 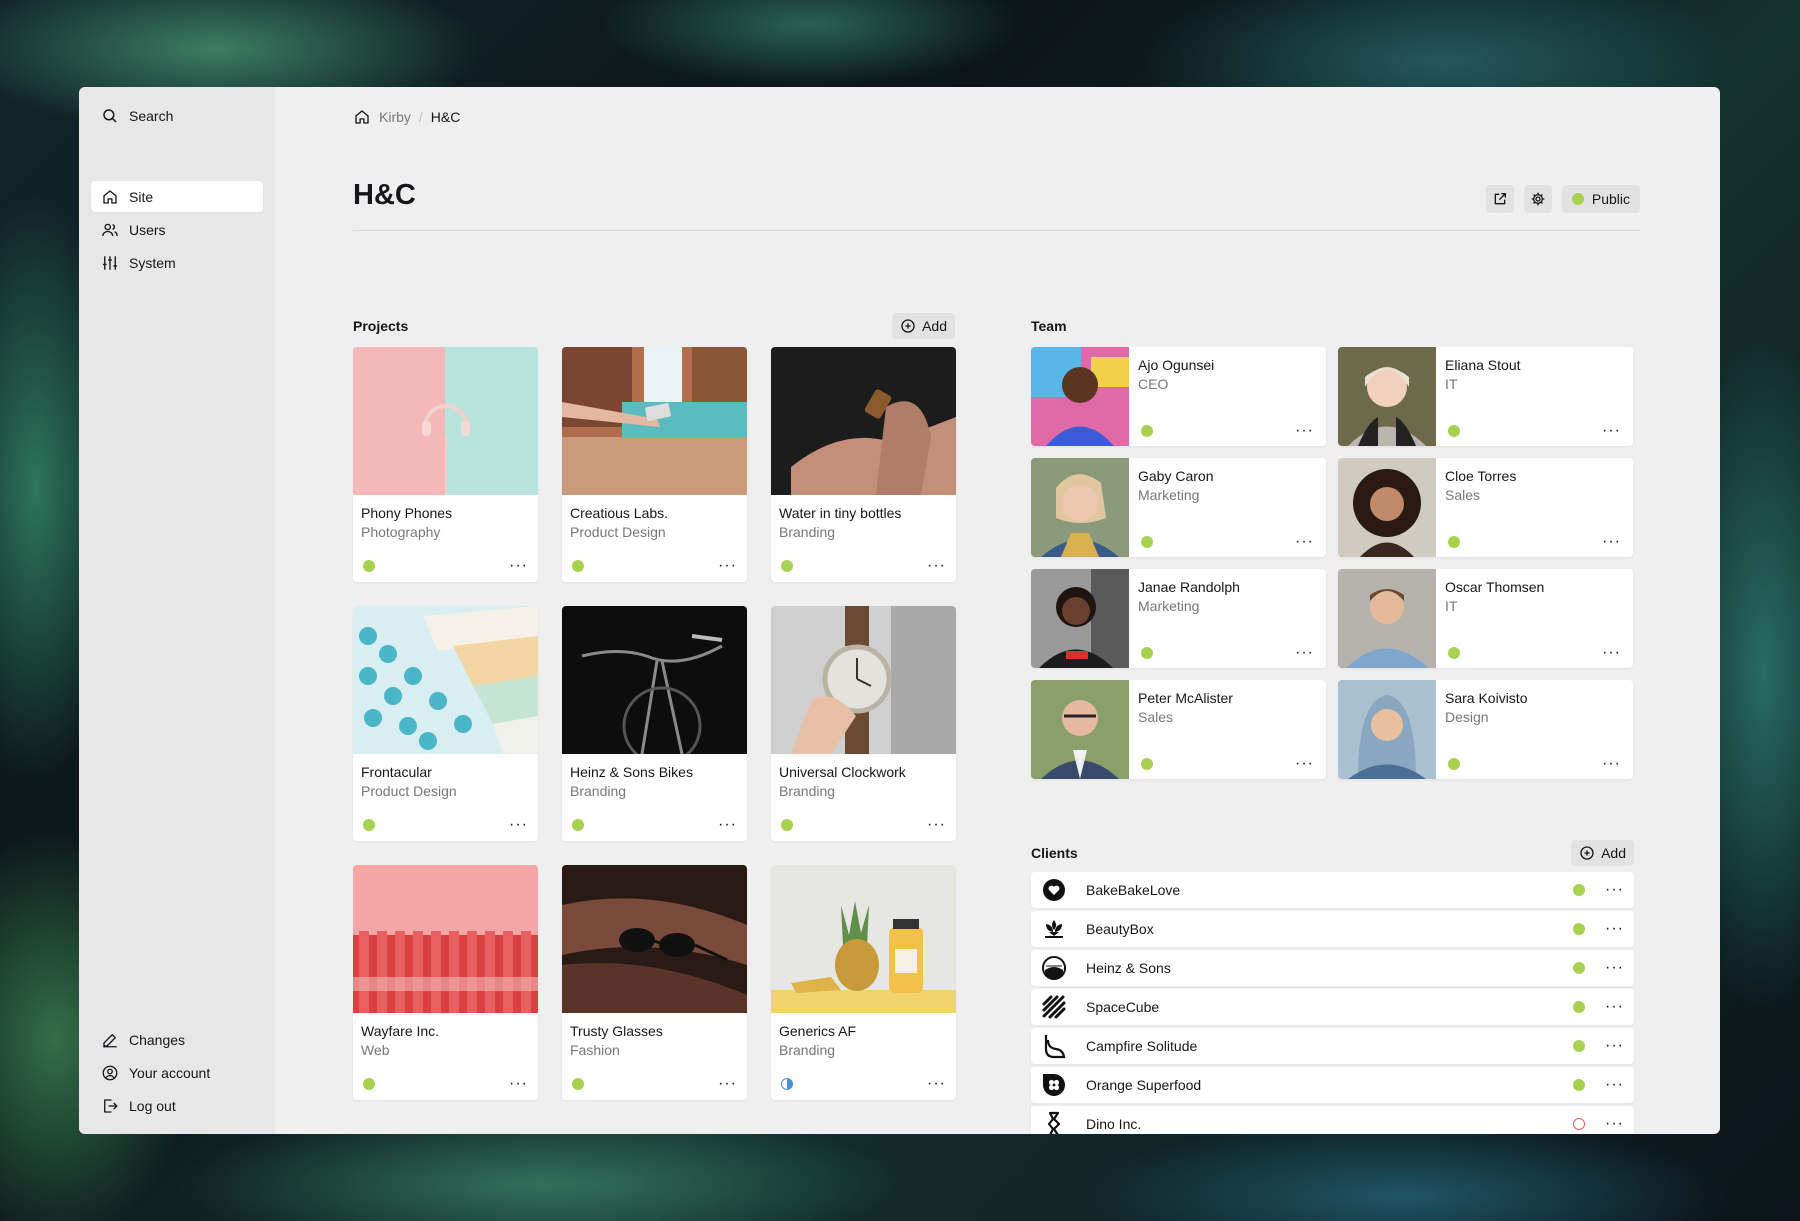 What do you see at coordinates (1178, 507) in the screenshot?
I see `team-member-card: Gaby Caron Marketing ···` at bounding box center [1178, 507].